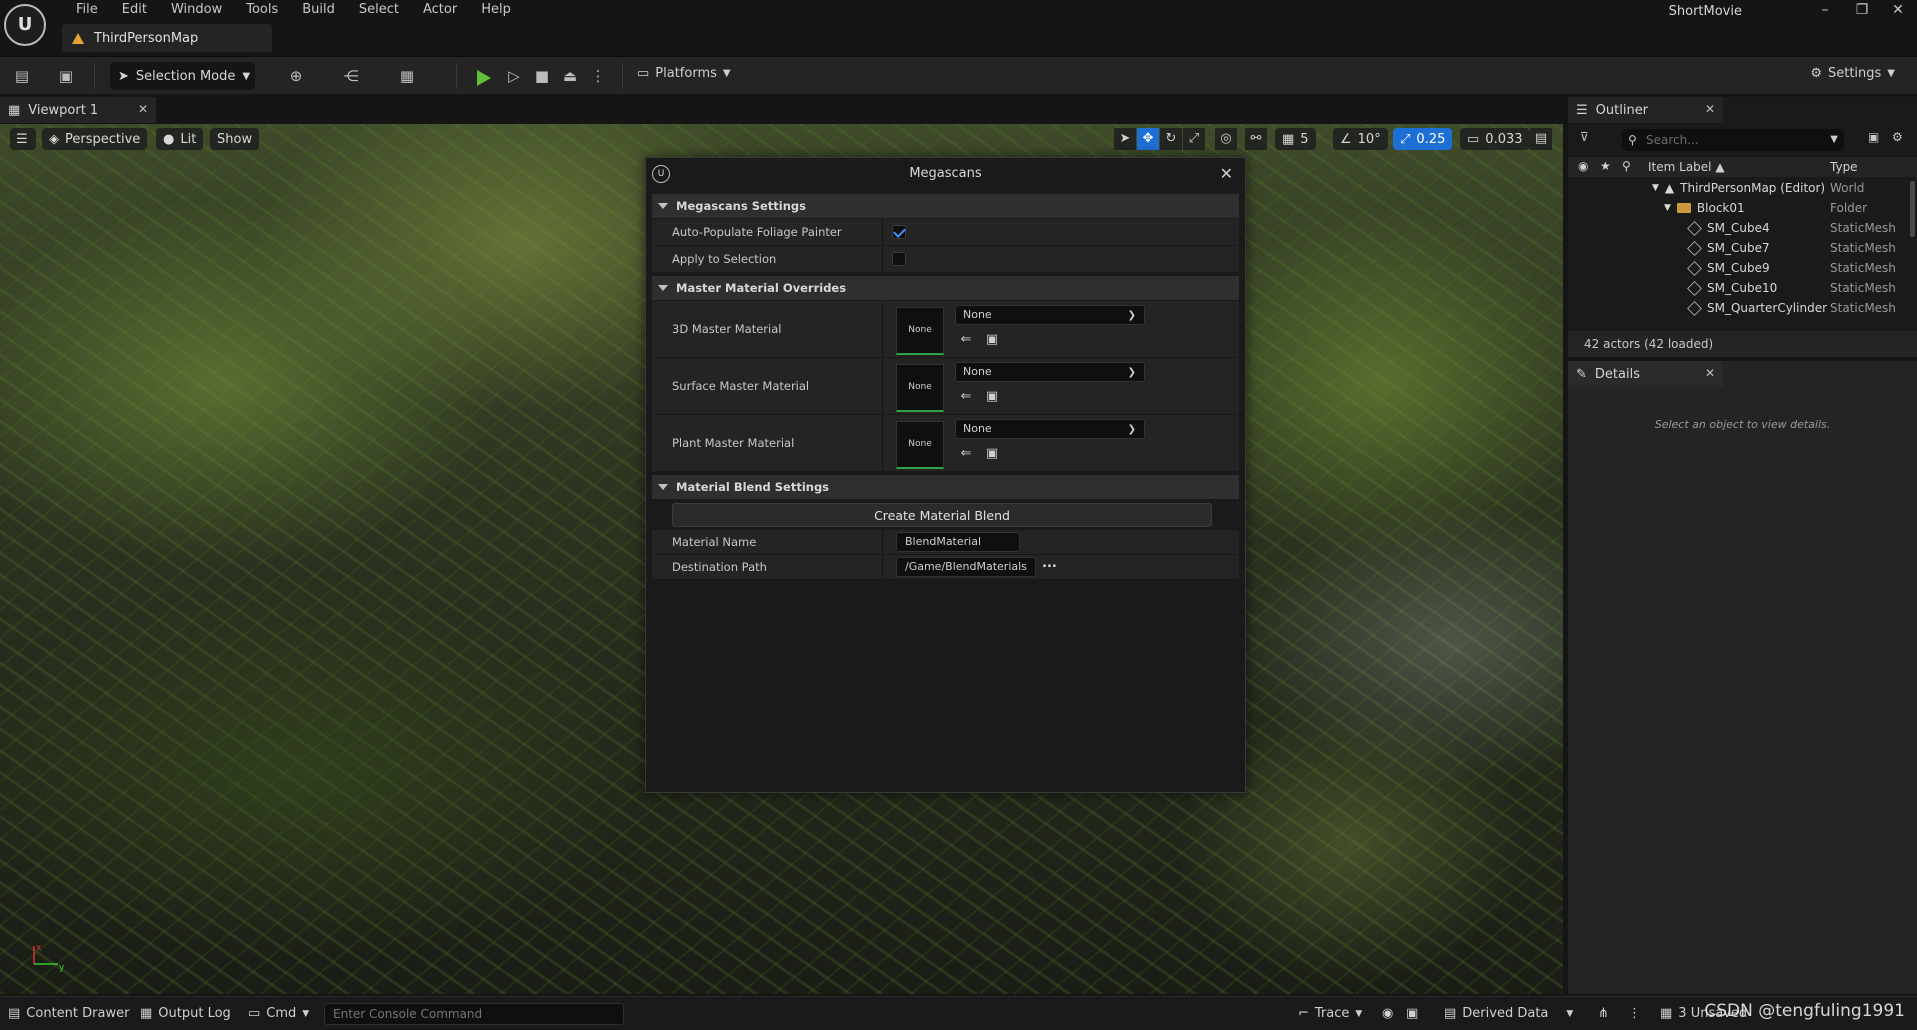 The height and width of the screenshot is (1030, 1917). What do you see at coordinates (942, 515) in the screenshot?
I see `create-material-blend-button: Create Material Blend` at bounding box center [942, 515].